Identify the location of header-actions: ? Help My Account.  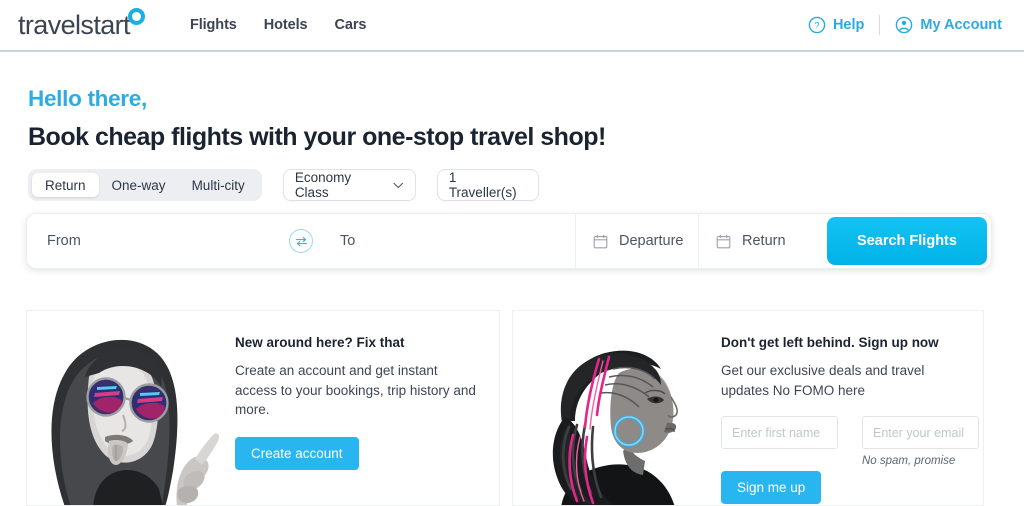
(905, 25).